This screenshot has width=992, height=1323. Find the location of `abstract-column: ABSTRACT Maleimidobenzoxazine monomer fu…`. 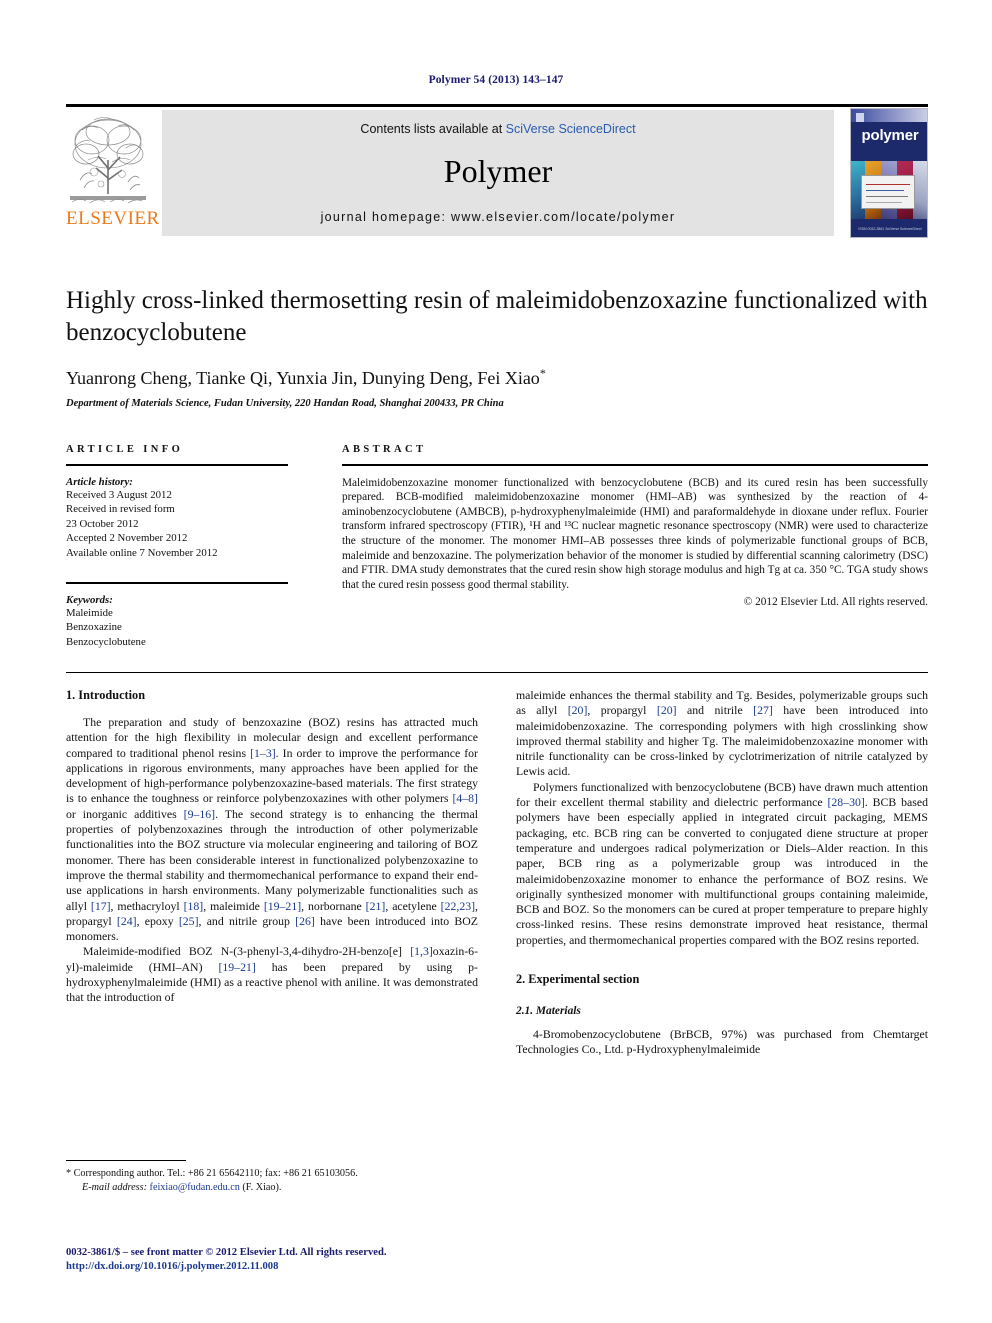

abstract-column: ABSTRACT Maleimidobenzoxazine monomer fu… is located at coordinates (635, 526).